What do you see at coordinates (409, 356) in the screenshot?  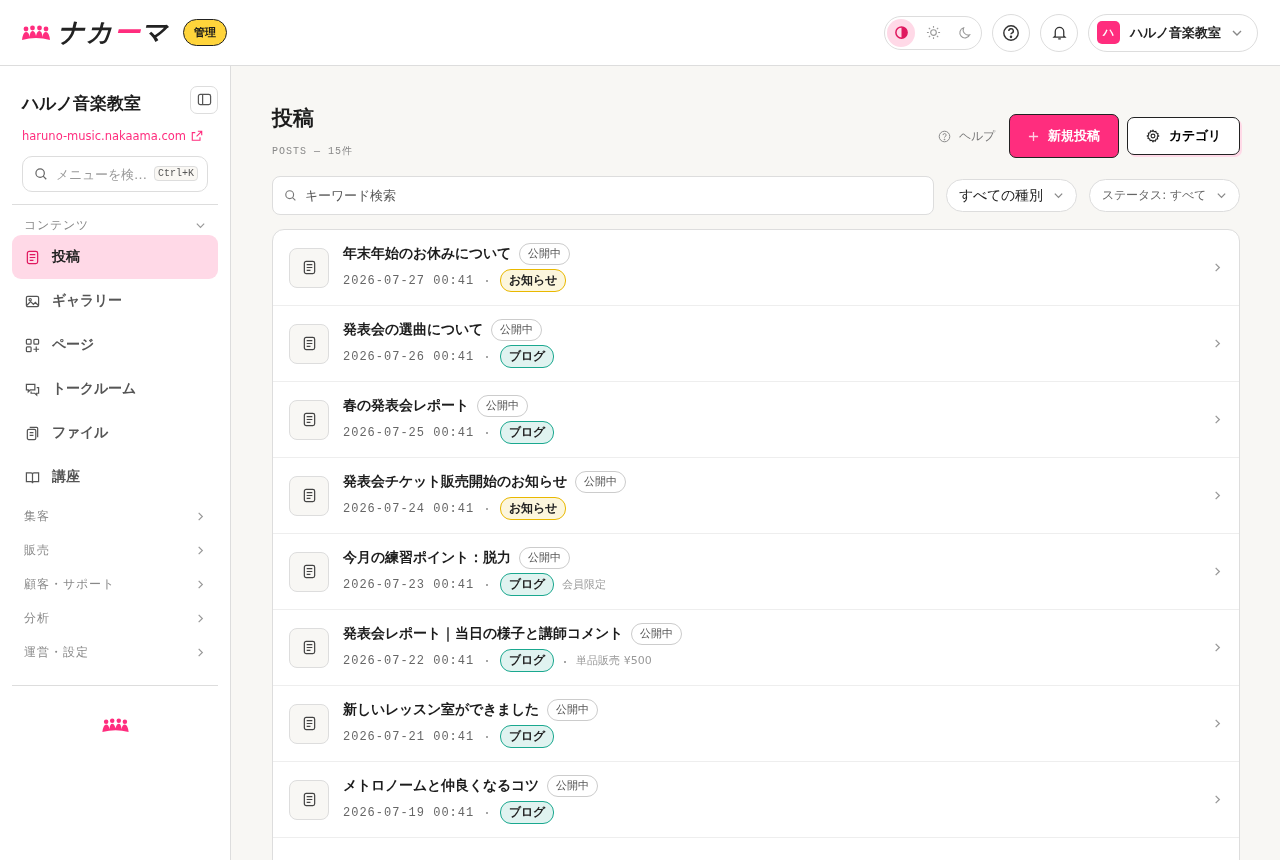 I see `post-date: 2026-07-26 00:41` at bounding box center [409, 356].